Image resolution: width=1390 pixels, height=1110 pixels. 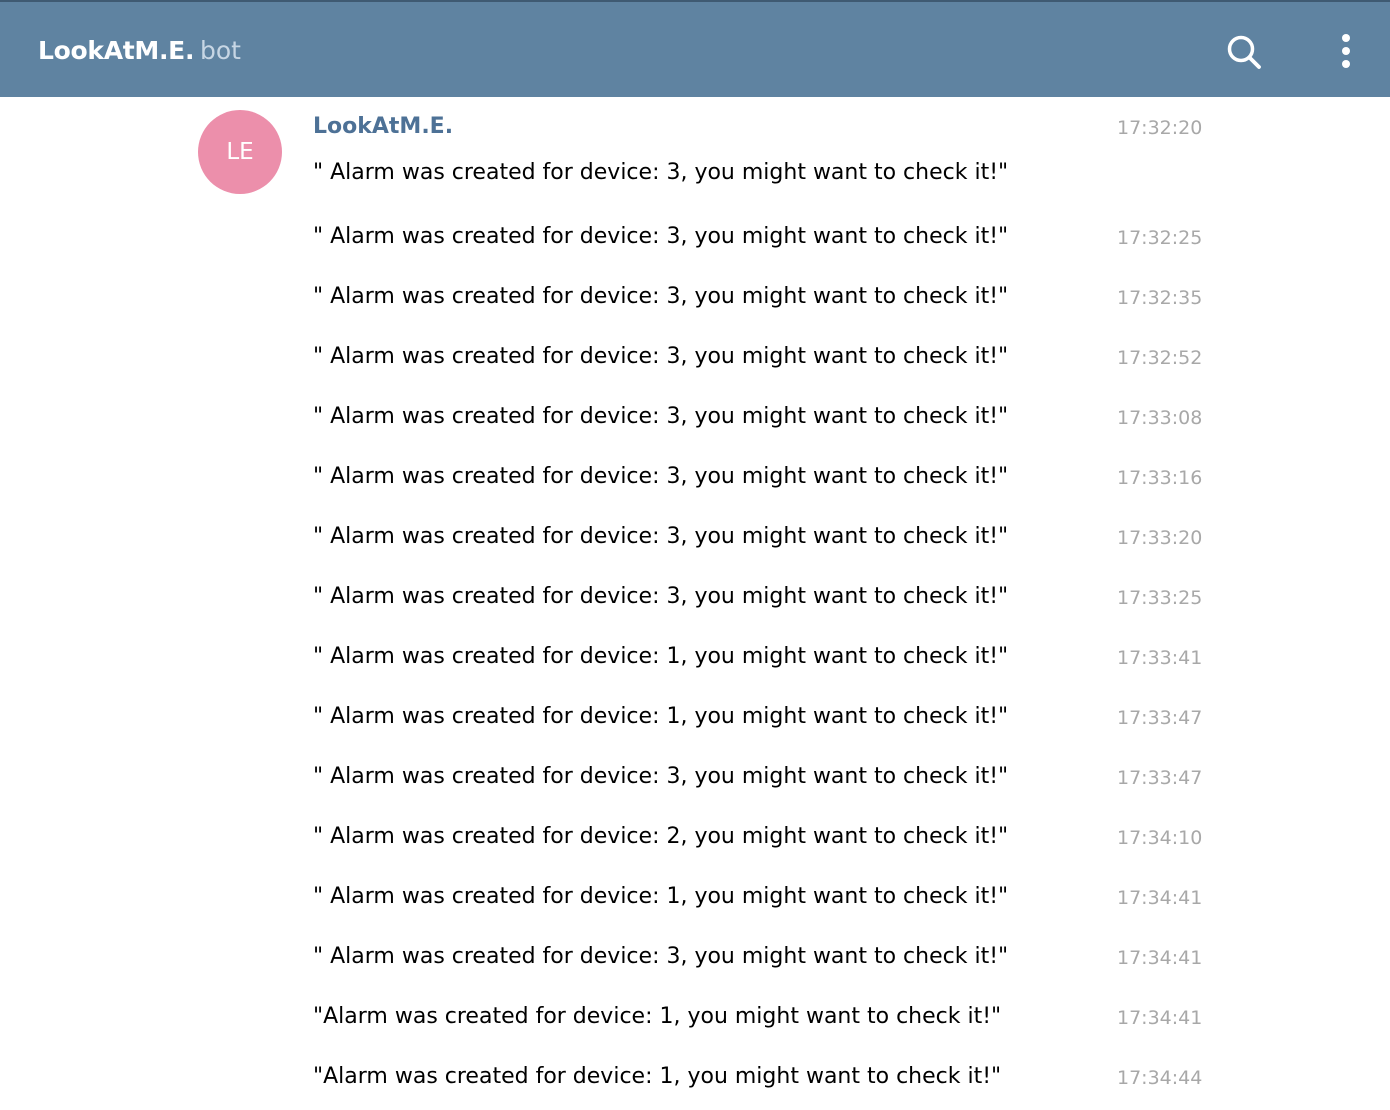 What do you see at coordinates (1160, 238) in the screenshot?
I see `message-time: 17:32:25` at bounding box center [1160, 238].